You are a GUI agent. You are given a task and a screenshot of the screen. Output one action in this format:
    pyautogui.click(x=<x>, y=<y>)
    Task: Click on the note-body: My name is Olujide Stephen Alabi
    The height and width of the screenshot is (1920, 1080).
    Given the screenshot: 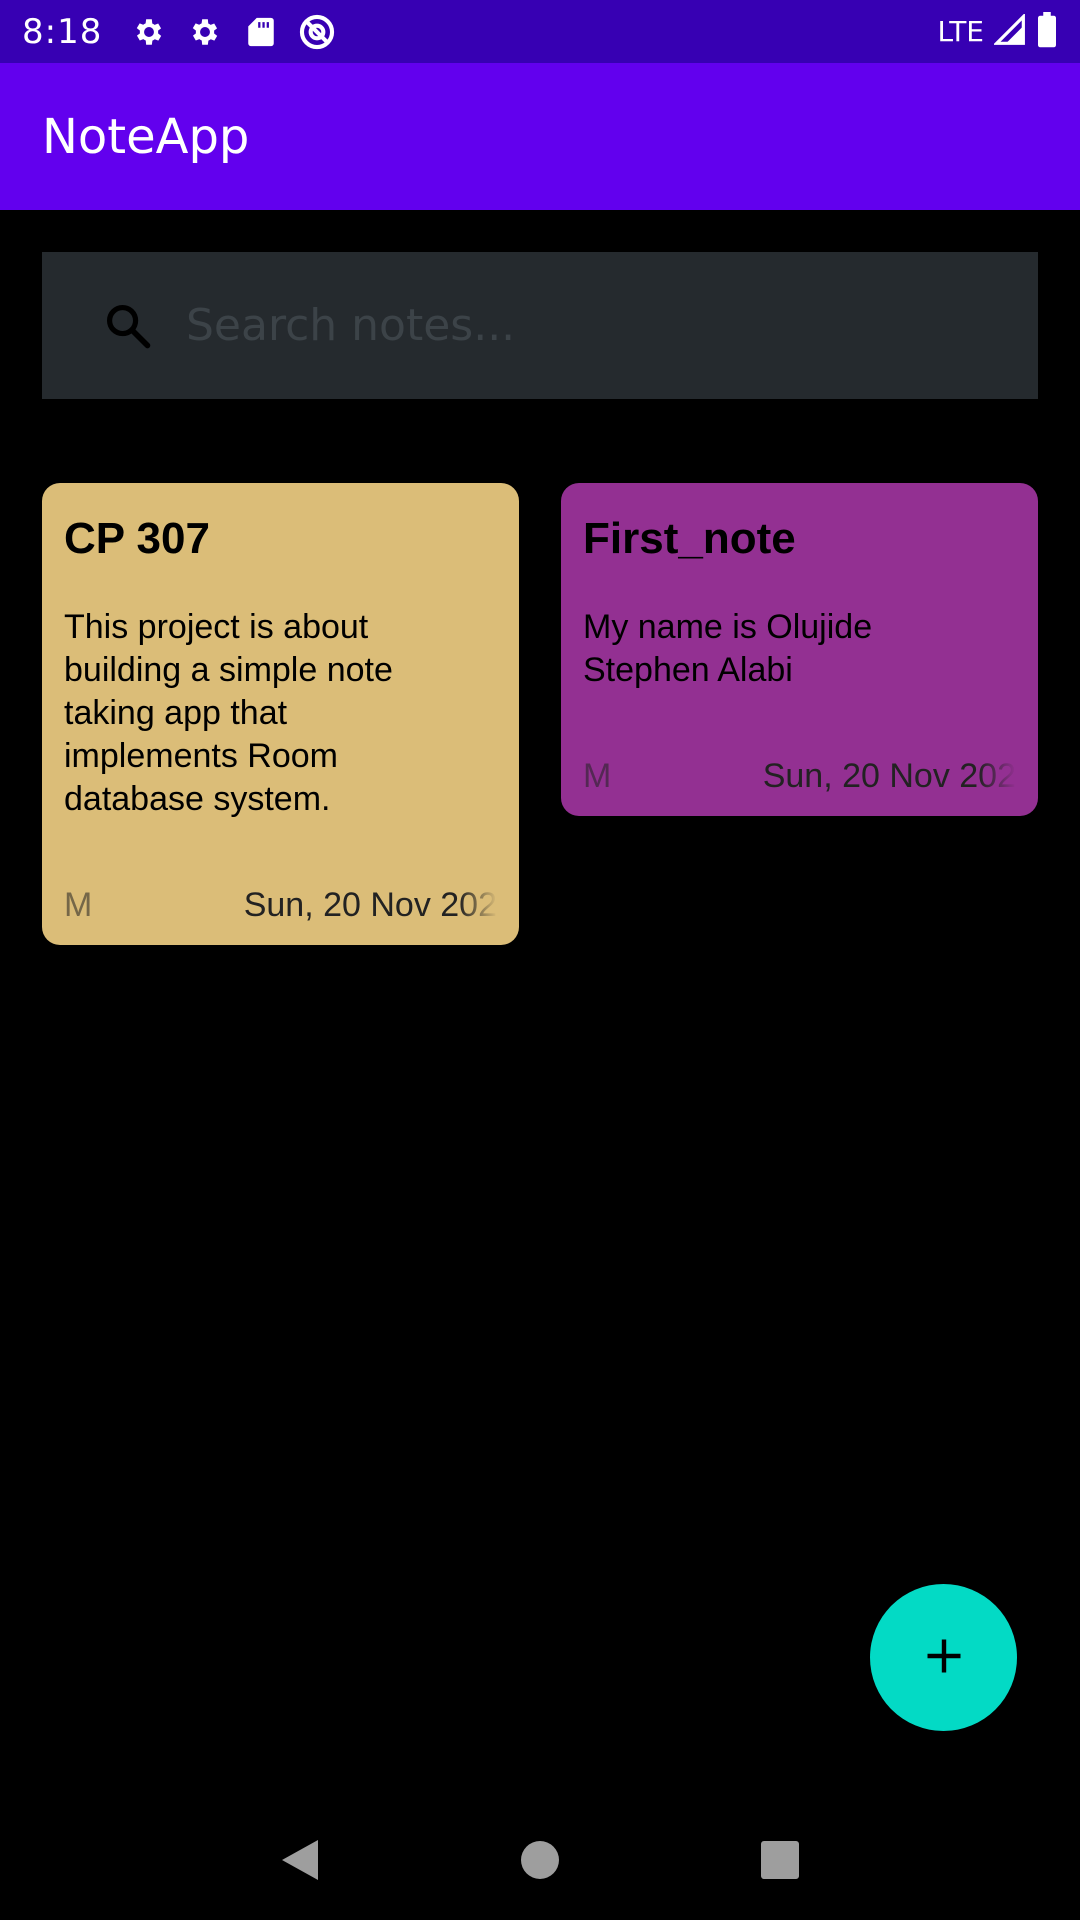 What is the action you would take?
    pyautogui.click(x=728, y=648)
    